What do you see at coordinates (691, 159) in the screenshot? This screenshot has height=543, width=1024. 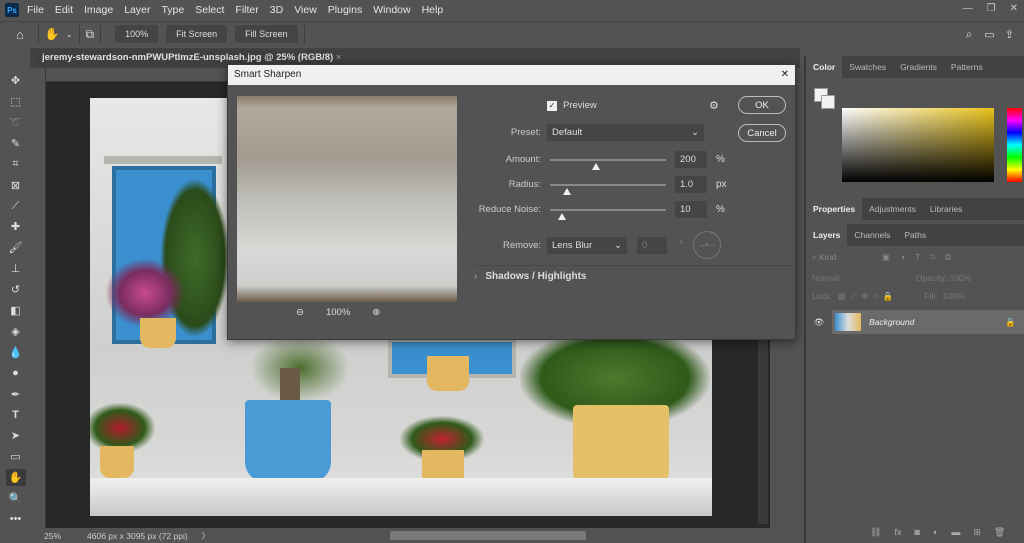 I see `amount-field: 200` at bounding box center [691, 159].